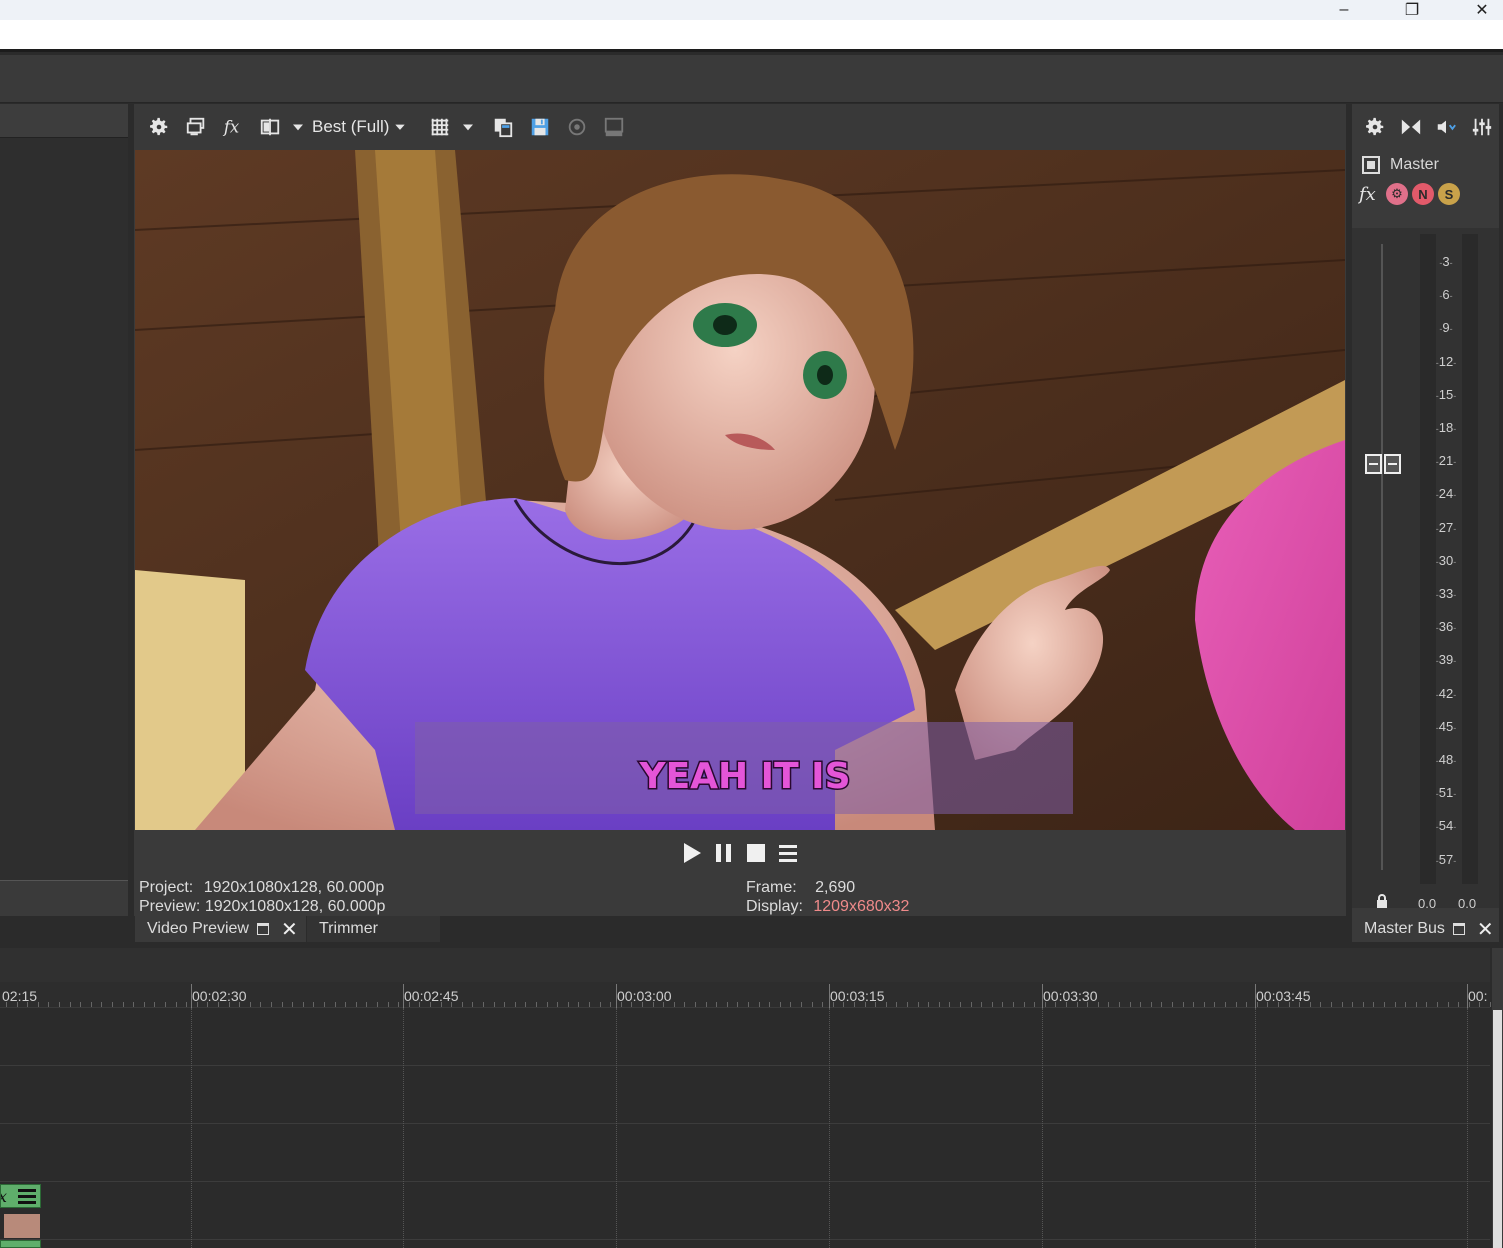 The image size is (1503, 1248). I want to click on pause-icon, so click(724, 853).